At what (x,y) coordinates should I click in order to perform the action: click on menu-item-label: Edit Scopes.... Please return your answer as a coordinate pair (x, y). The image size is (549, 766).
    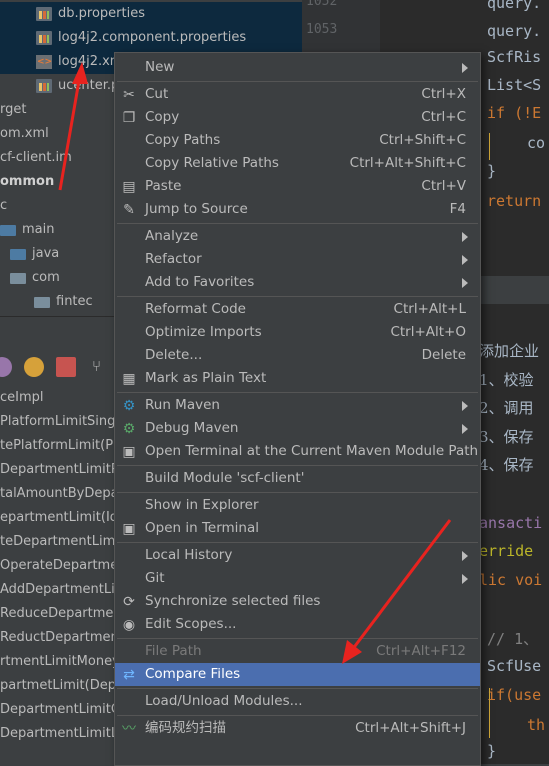
    Looking at the image, I should click on (191, 624).